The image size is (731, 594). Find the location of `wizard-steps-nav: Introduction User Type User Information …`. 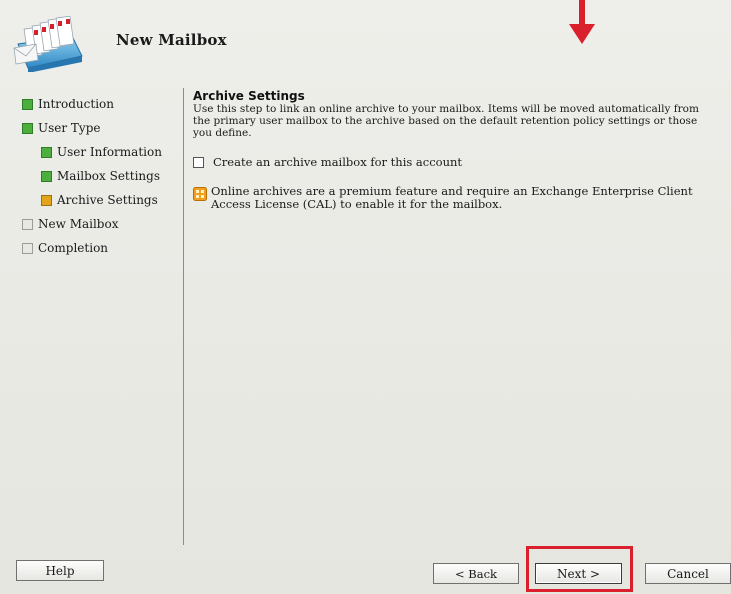

wizard-steps-nav: Introduction User Type User Information … is located at coordinates (102, 176).